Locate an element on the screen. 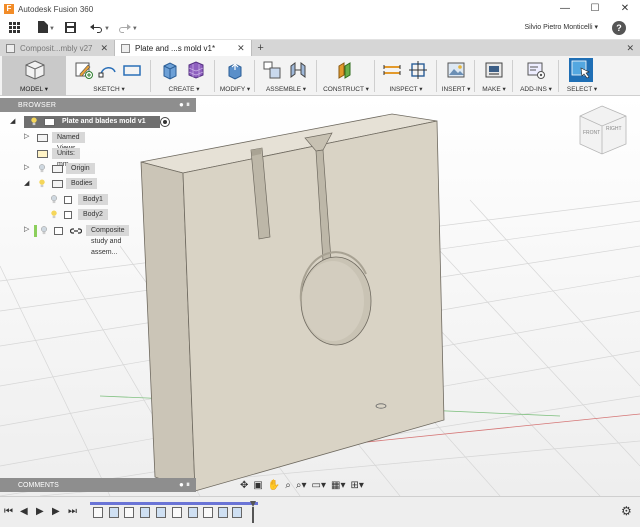 The height and width of the screenshot is (527, 640). insert-image-icon is located at coordinates (456, 70).